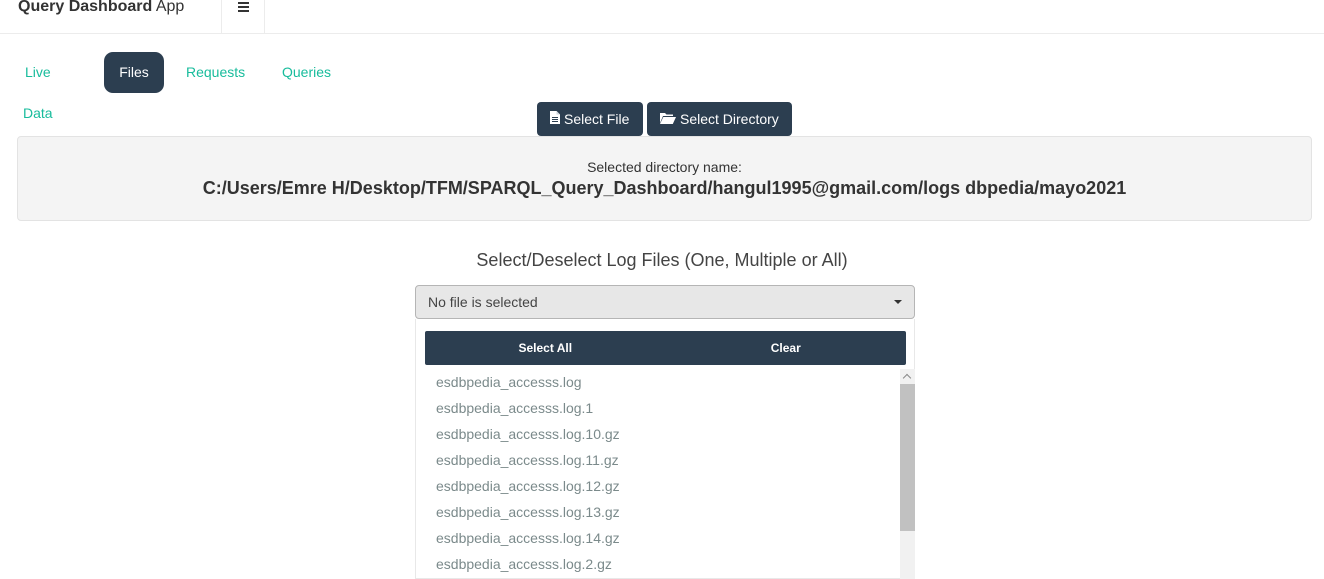 Image resolution: width=1324 pixels, height=579 pixels. I want to click on tab-files: Files, so click(134, 72).